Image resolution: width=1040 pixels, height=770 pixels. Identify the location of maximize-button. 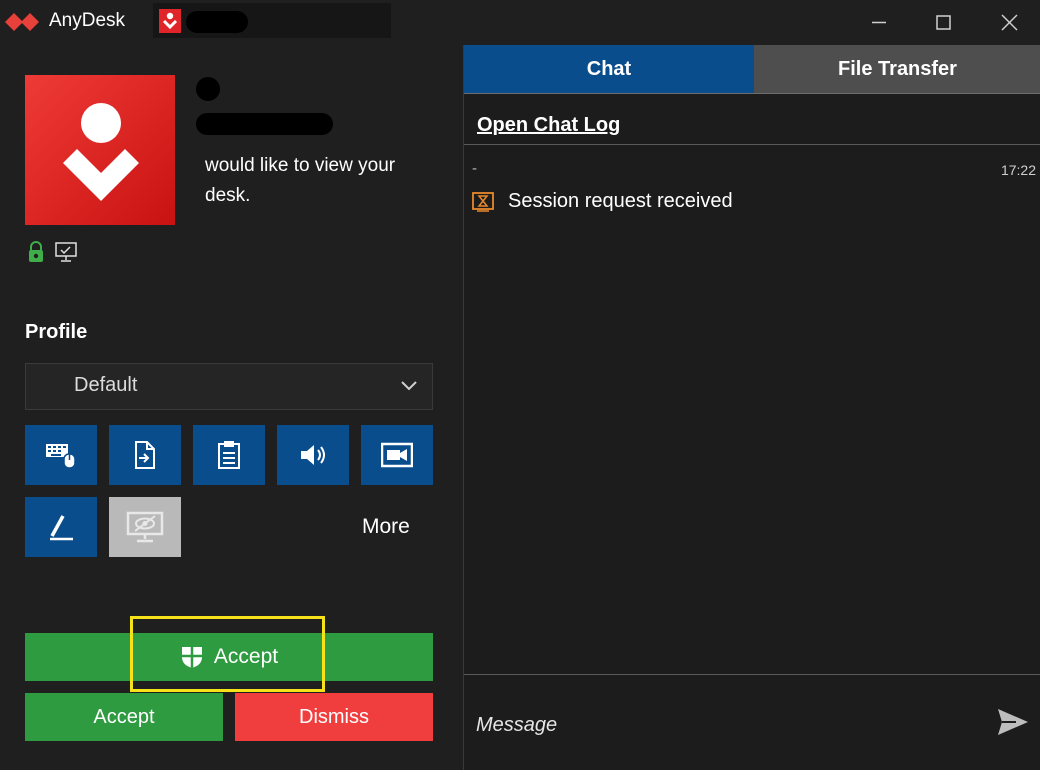
(943, 22).